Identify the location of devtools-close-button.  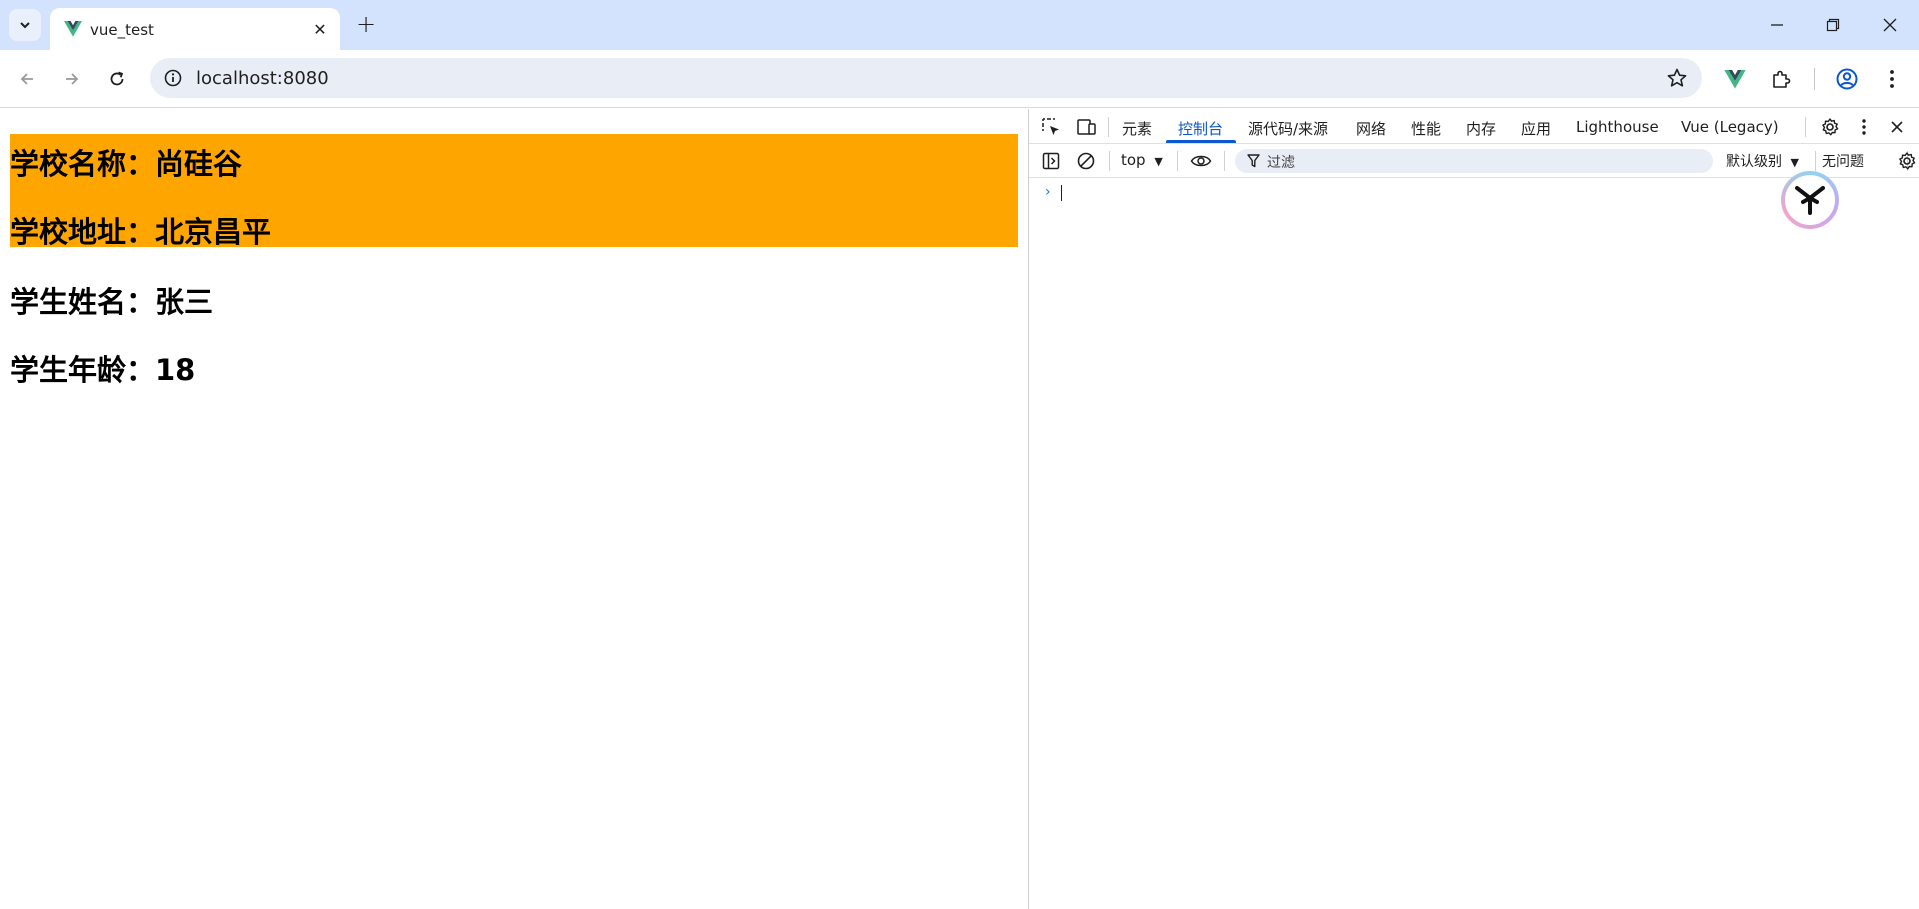
(1897, 127).